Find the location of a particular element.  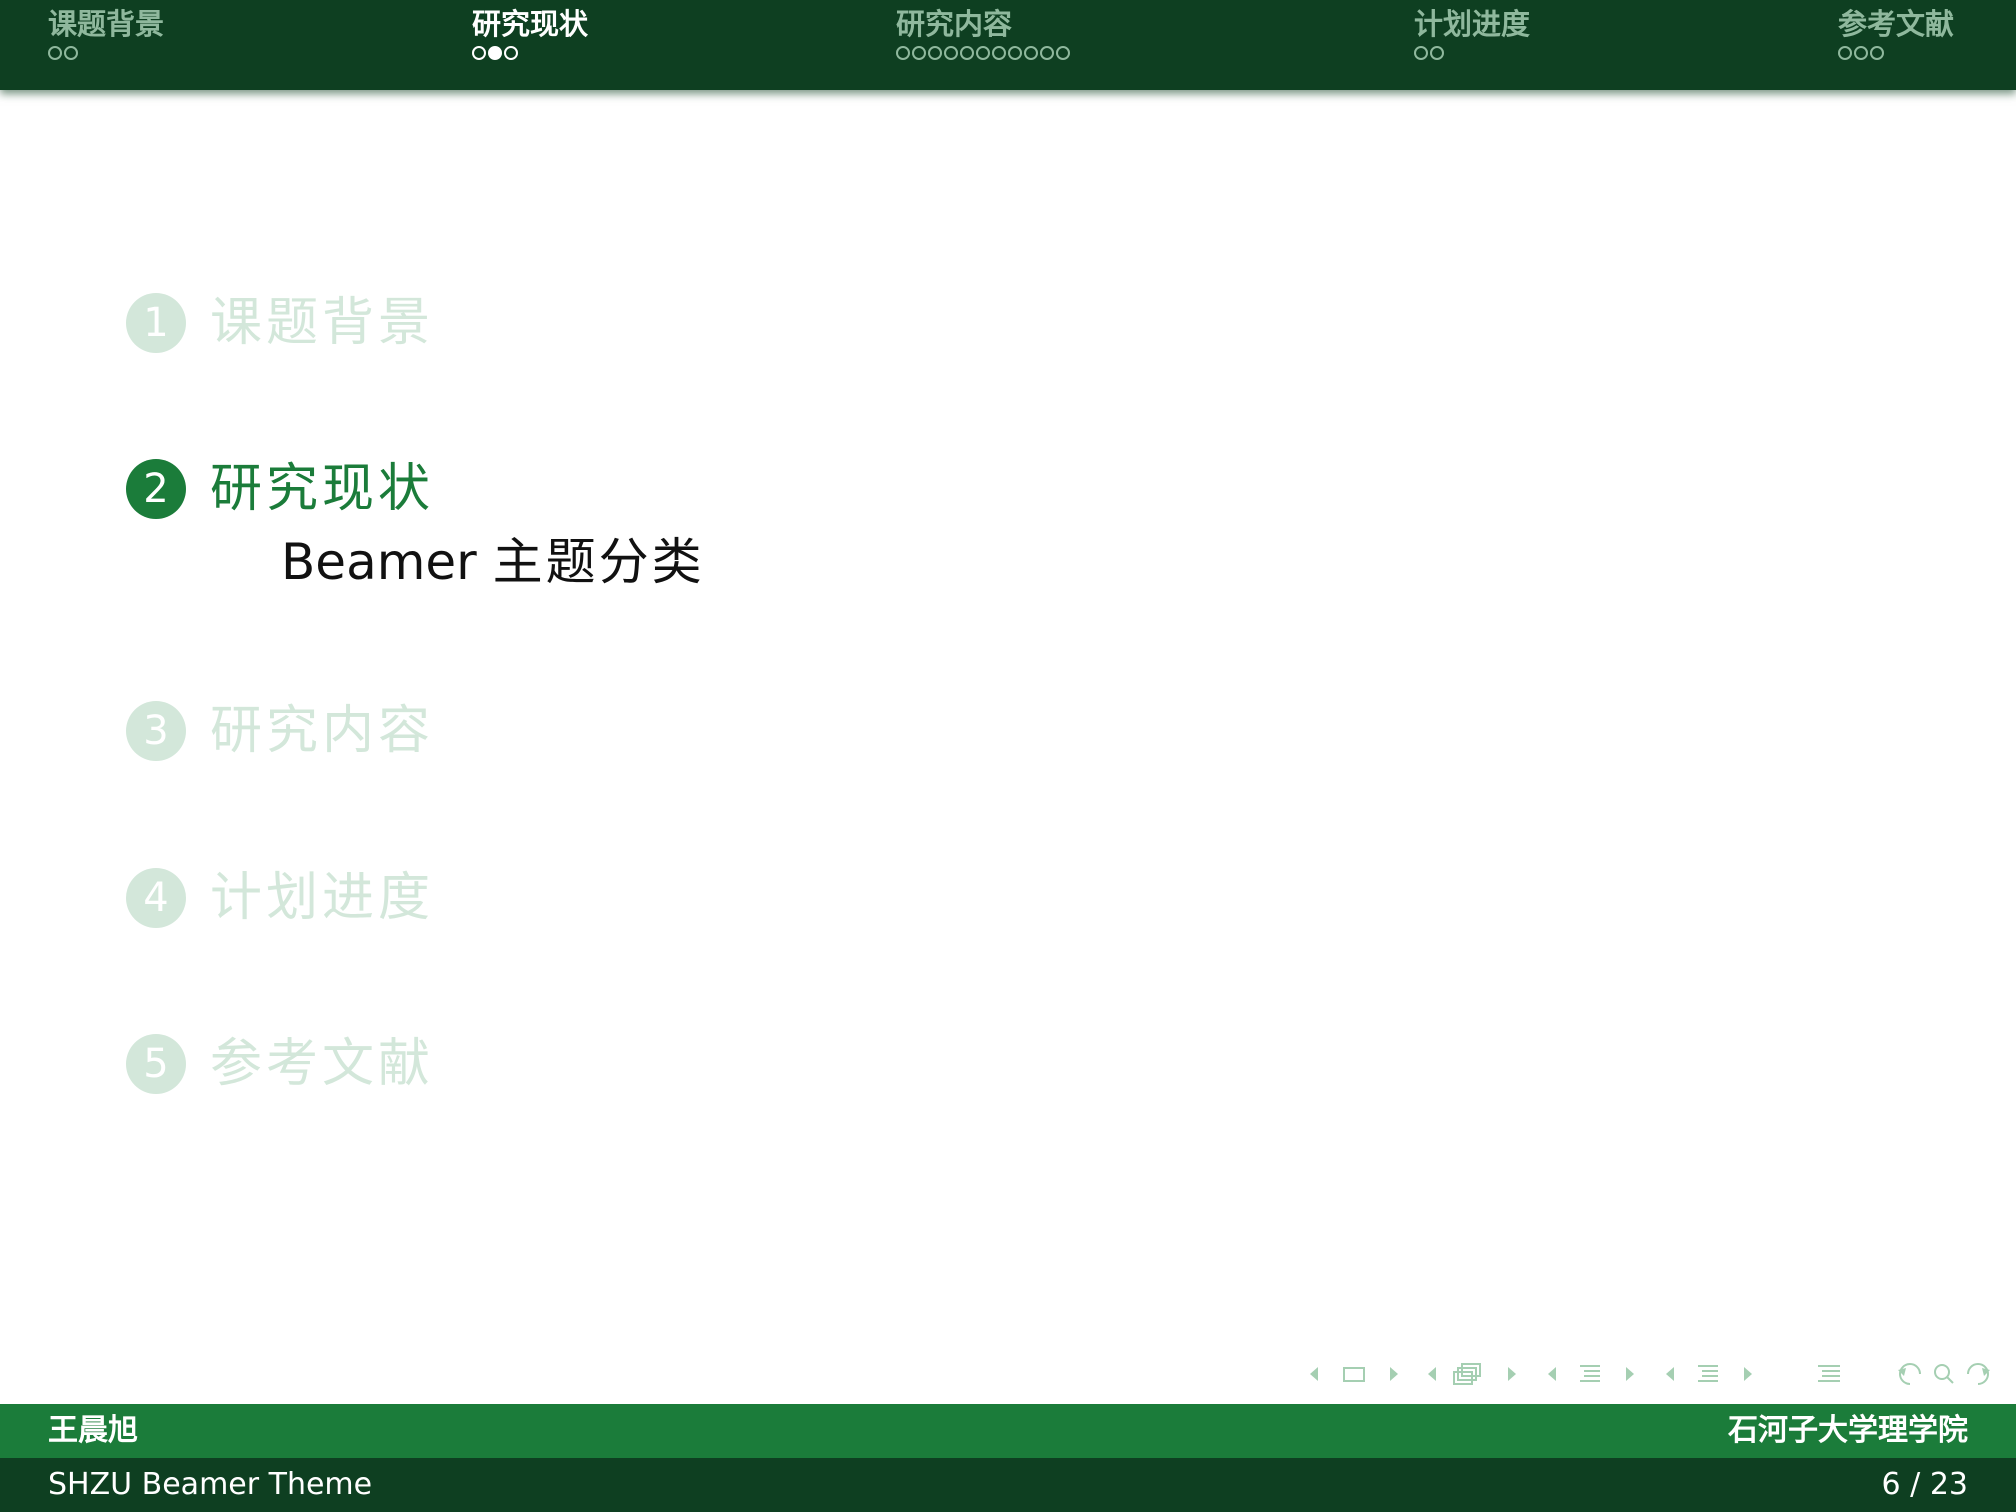

toc-item-2: 2 研究现状 is located at coordinates (280, 489).